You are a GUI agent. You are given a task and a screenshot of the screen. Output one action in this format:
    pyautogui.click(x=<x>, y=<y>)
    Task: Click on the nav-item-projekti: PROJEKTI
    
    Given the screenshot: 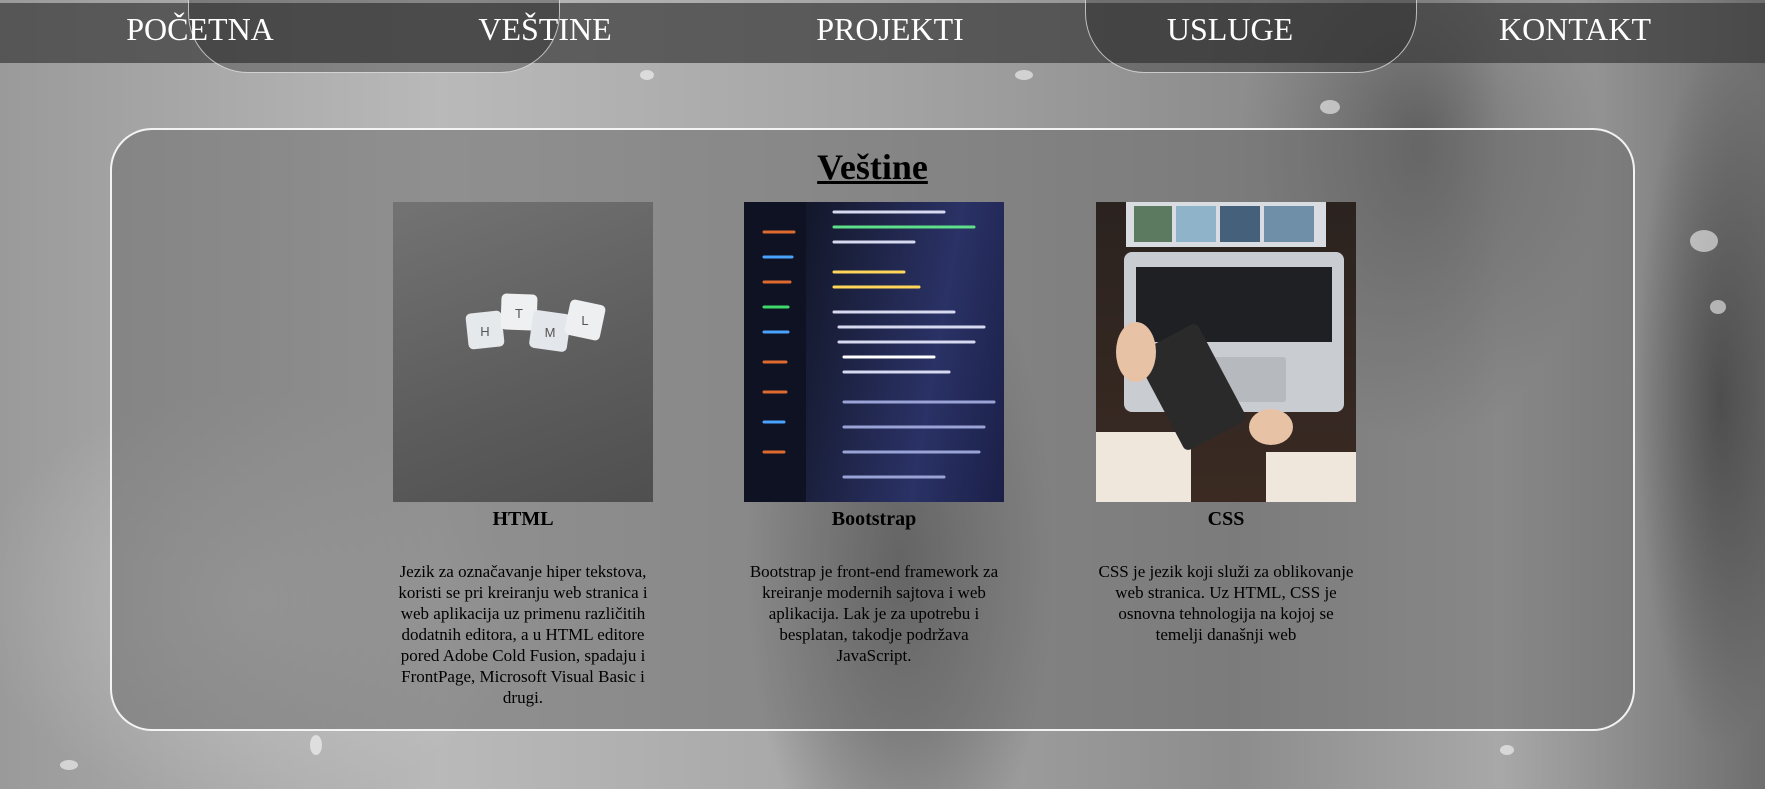 What is the action you would take?
    pyautogui.click(x=890, y=29)
    